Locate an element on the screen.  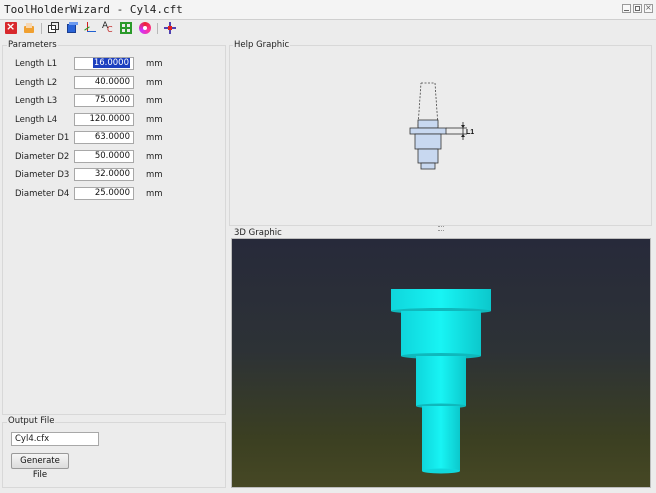
param-value-input: 32.0000 is located at coordinates (104, 174).